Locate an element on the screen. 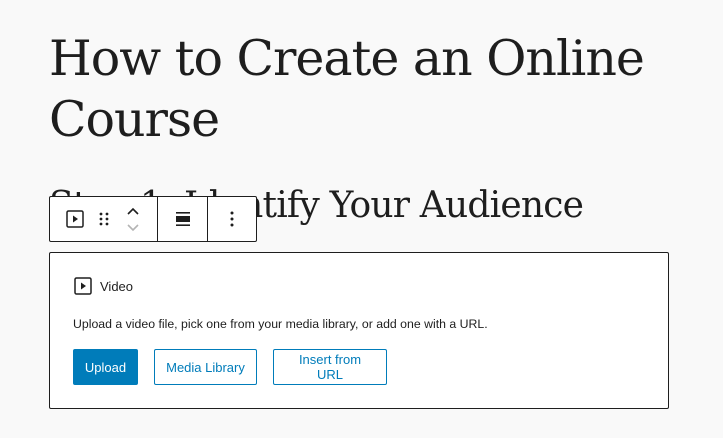 This screenshot has height=438, width=723. media-library-button: Media Library is located at coordinates (205, 367).